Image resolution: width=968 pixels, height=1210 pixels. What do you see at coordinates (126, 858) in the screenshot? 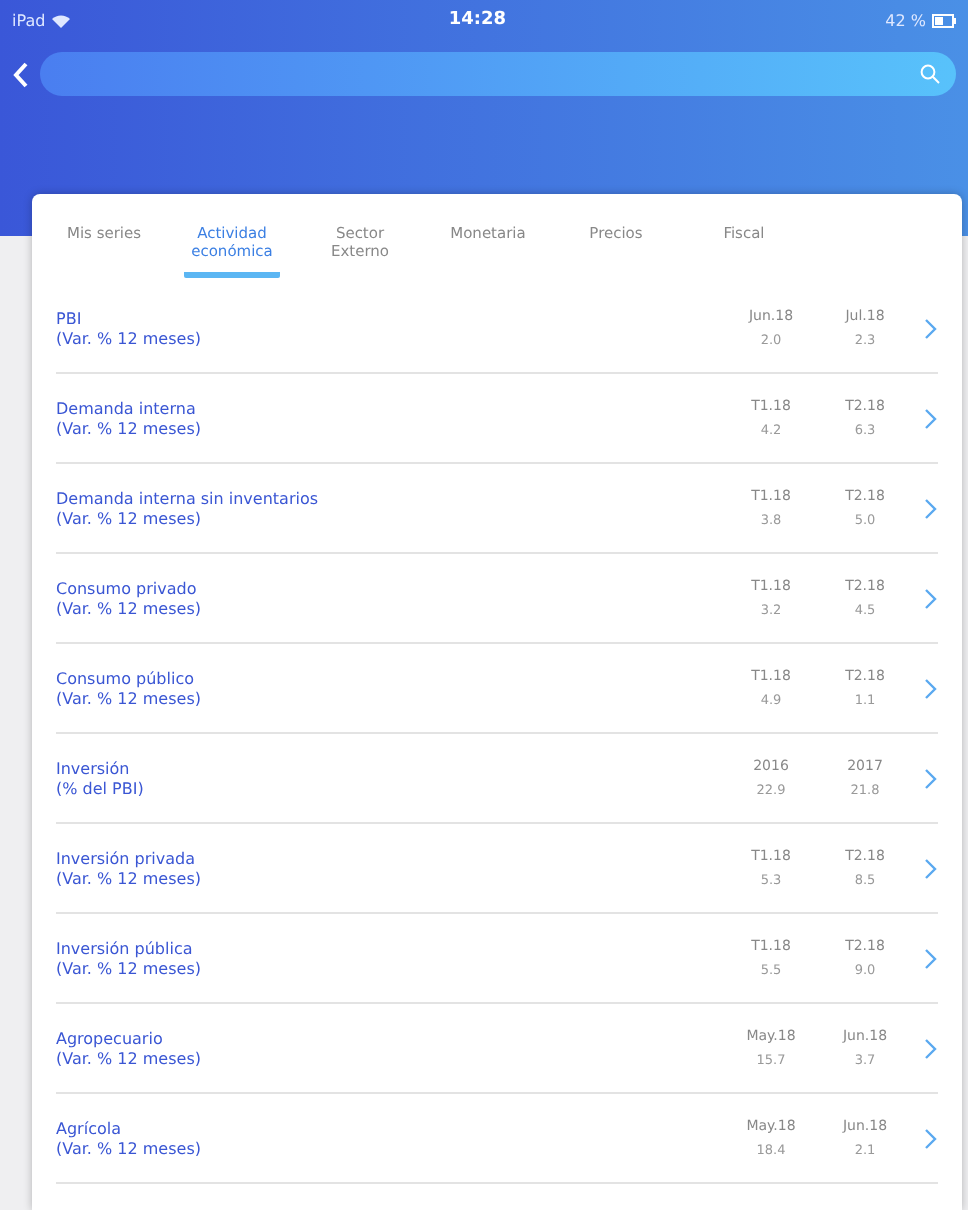
I see `series-name: Inversión privada` at bounding box center [126, 858].